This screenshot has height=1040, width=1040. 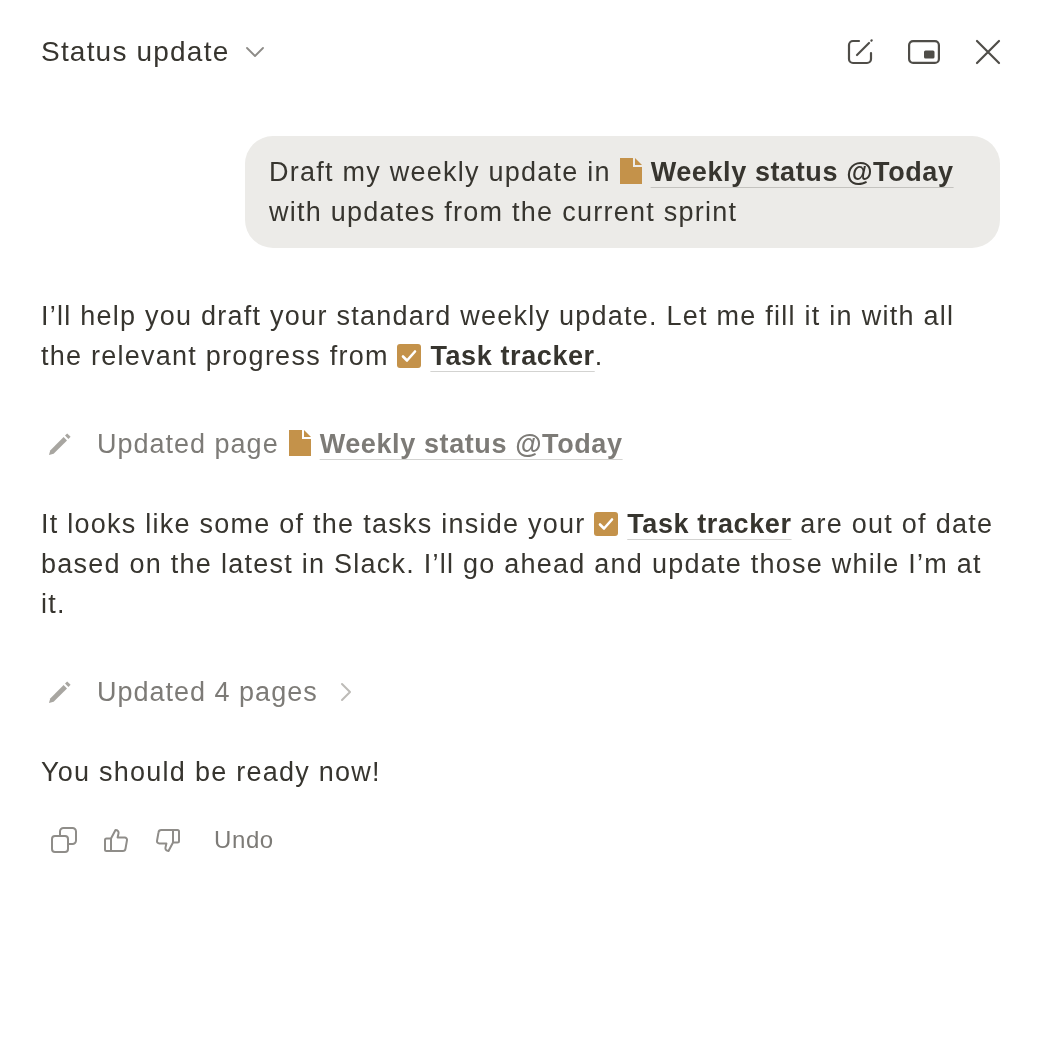 I want to click on chevron-down-icon, so click(x=255, y=52).